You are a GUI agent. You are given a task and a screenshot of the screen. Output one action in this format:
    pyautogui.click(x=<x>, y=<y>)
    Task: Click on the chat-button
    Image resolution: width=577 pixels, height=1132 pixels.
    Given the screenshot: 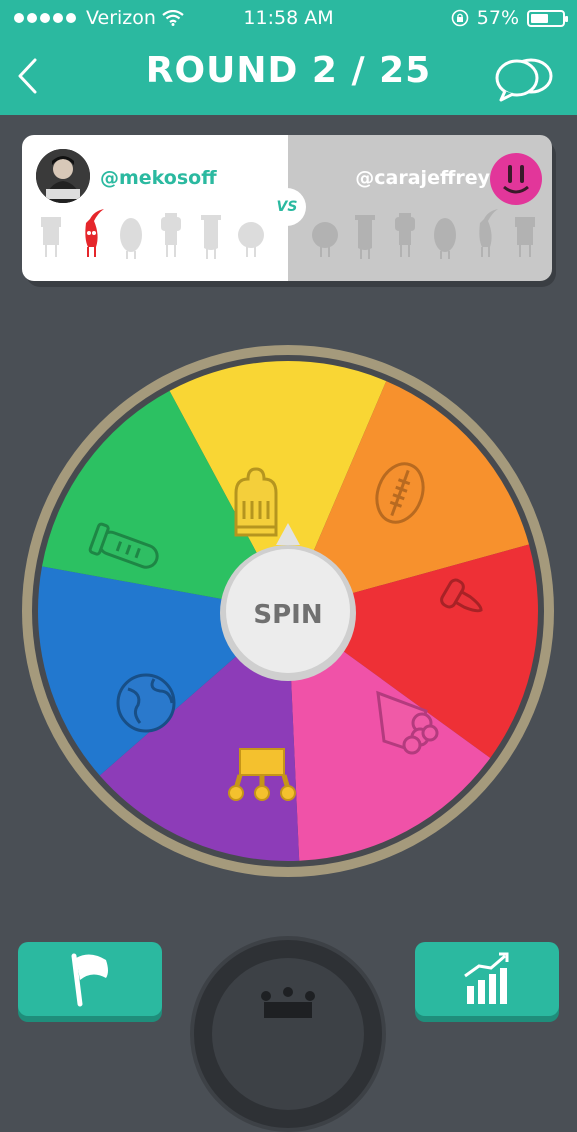 What is the action you would take?
    pyautogui.click(x=524, y=78)
    